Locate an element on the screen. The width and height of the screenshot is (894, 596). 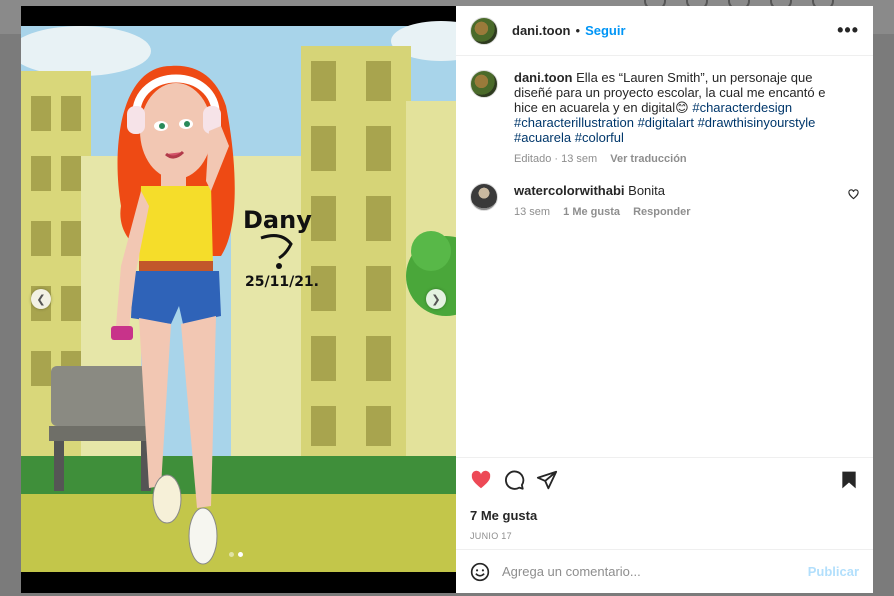
follow-button: Seguir is located at coordinates (605, 30).